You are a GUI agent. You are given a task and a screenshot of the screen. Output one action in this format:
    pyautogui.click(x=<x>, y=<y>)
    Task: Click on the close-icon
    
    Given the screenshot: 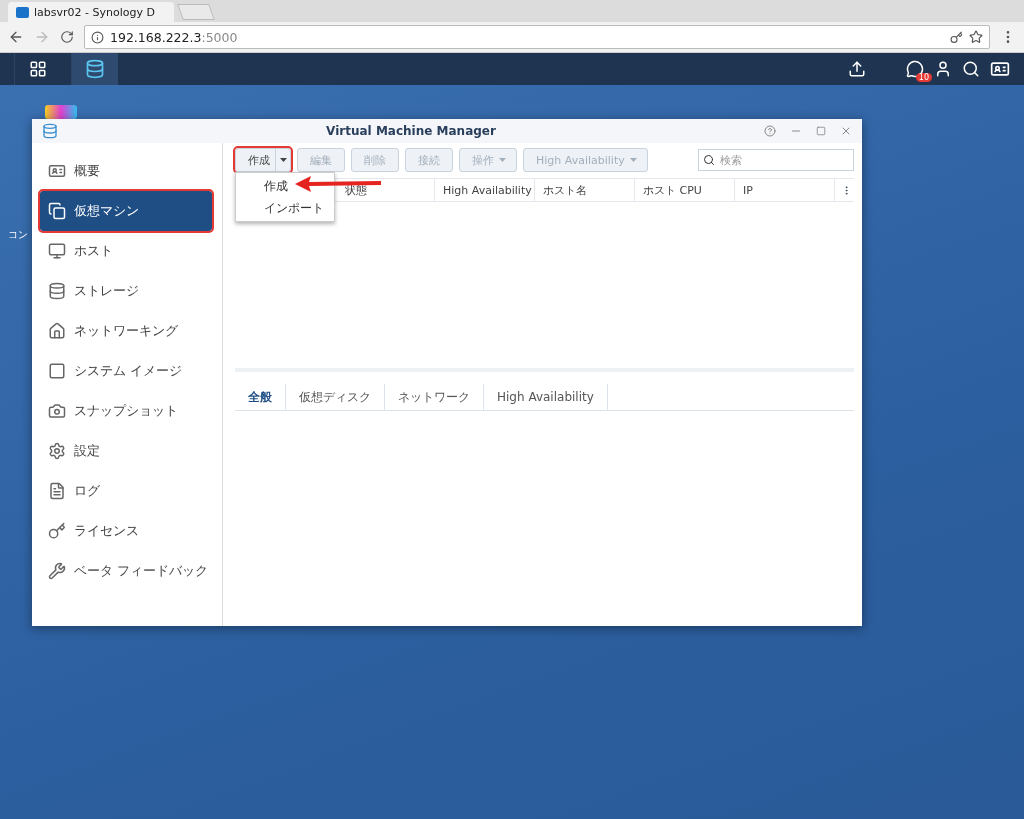 What is the action you would take?
    pyautogui.click(x=846, y=131)
    